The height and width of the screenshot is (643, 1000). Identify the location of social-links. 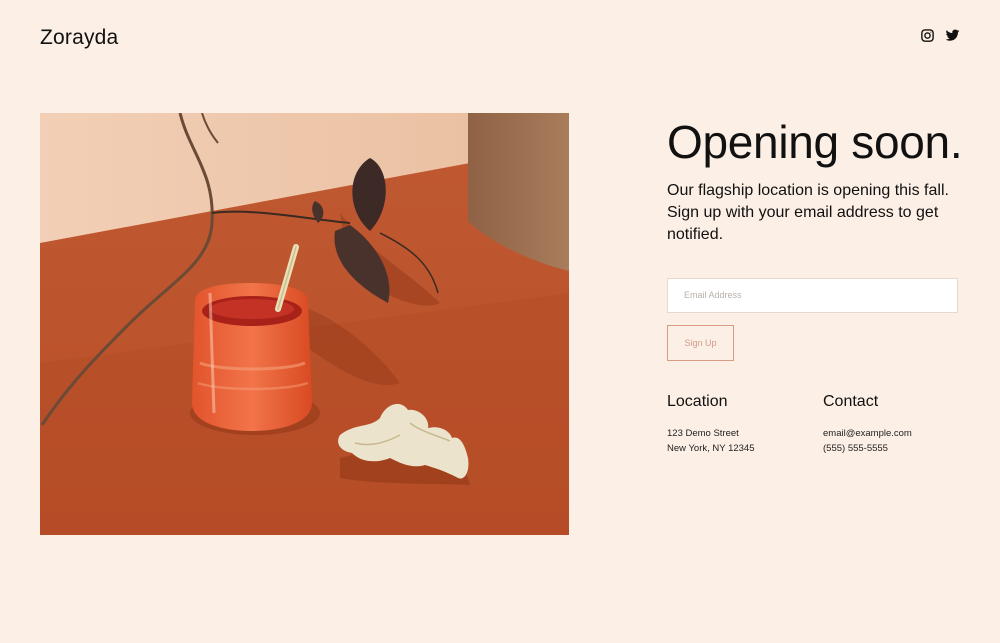
(940, 35).